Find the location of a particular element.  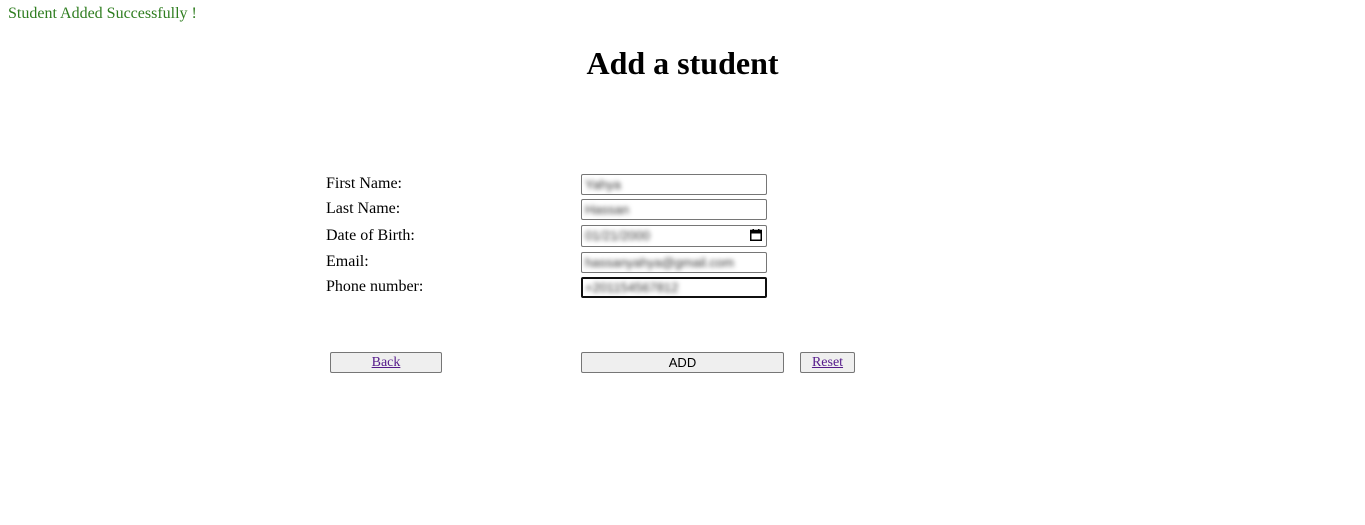

email-value: hassanyahya@gmail.com is located at coordinates (660, 262).